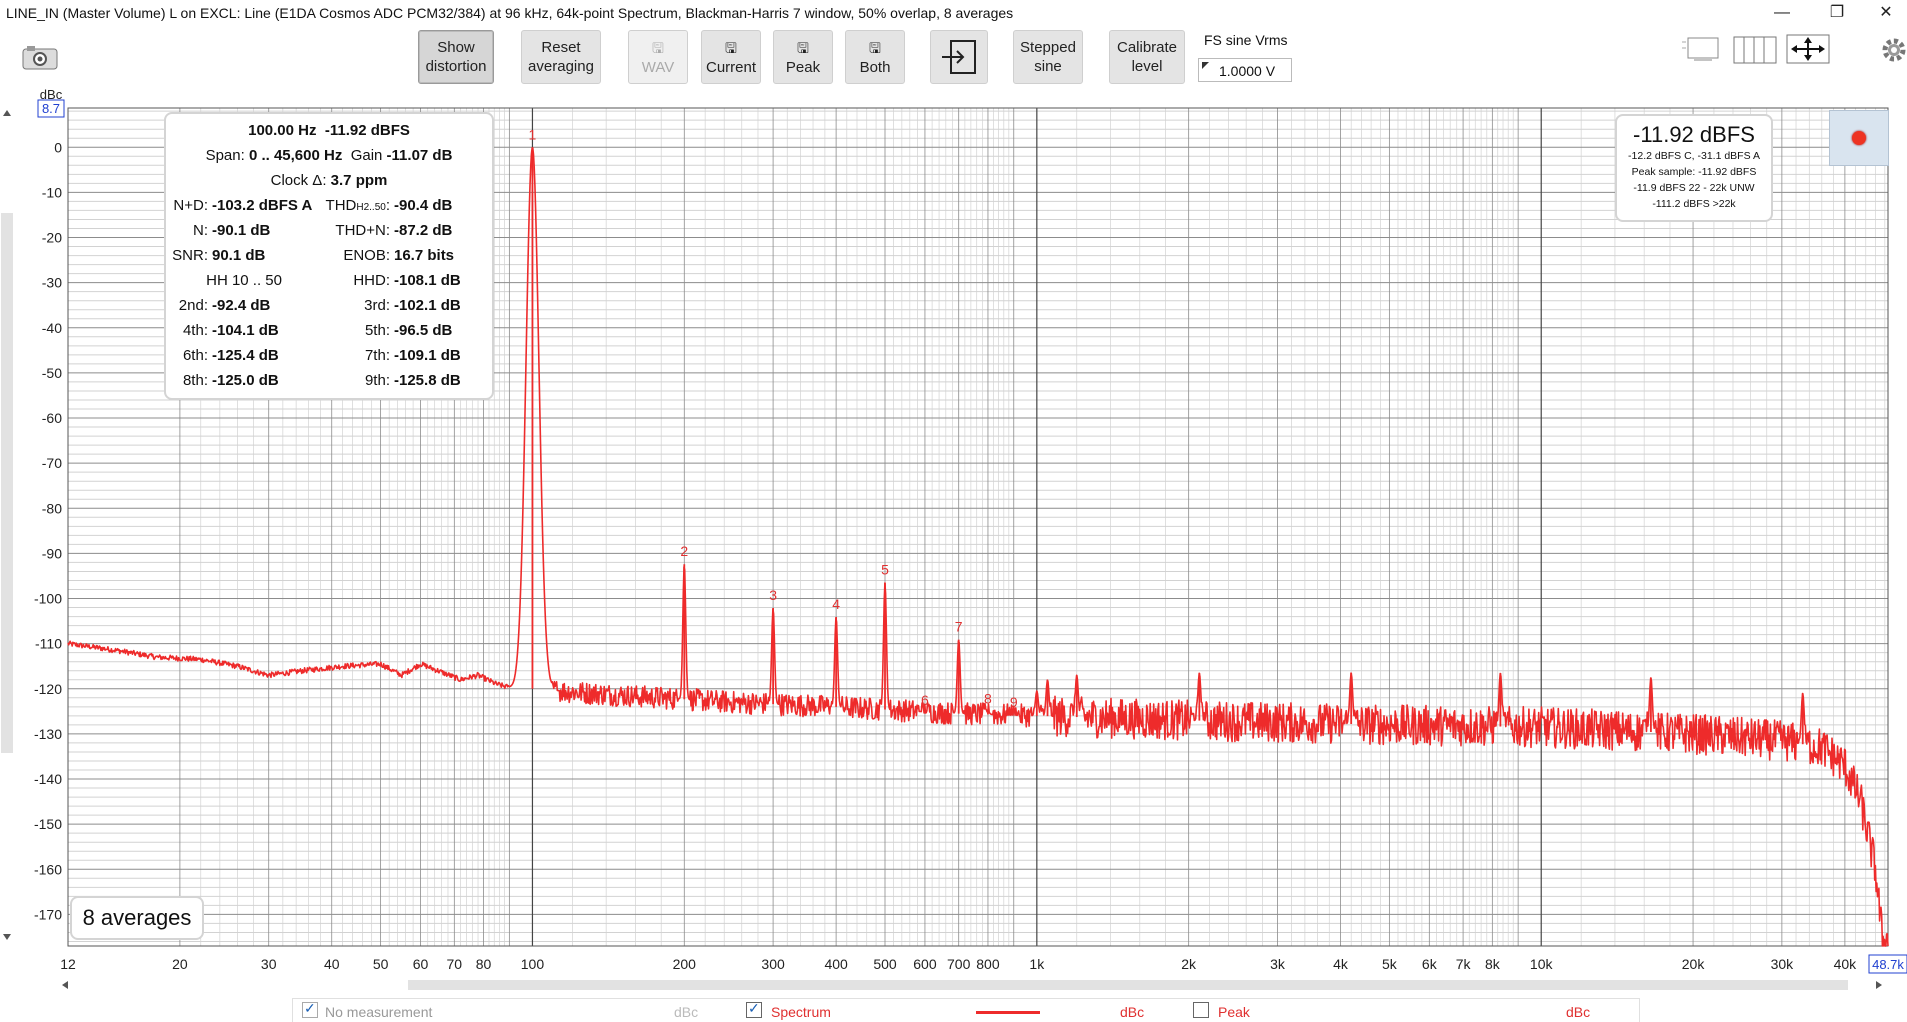 This screenshot has height=1022, width=1907. Describe the element at coordinates (52, 328) in the screenshot. I see `y-tick-label: -40` at that location.